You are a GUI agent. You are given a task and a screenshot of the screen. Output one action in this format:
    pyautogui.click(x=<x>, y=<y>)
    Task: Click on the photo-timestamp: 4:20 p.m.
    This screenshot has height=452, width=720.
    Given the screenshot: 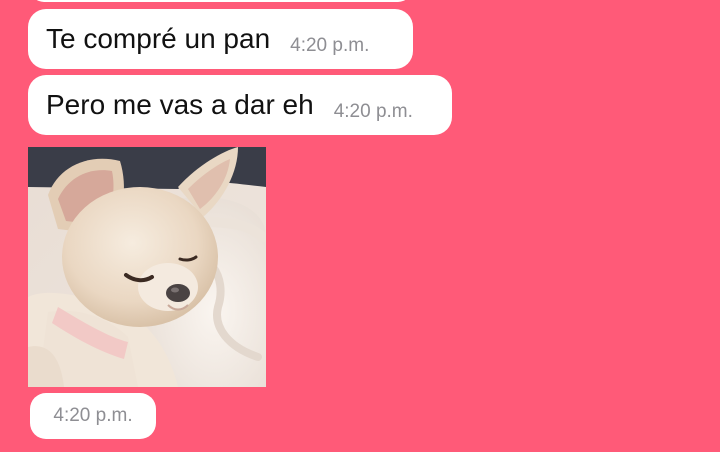 What is the action you would take?
    pyautogui.click(x=93, y=415)
    